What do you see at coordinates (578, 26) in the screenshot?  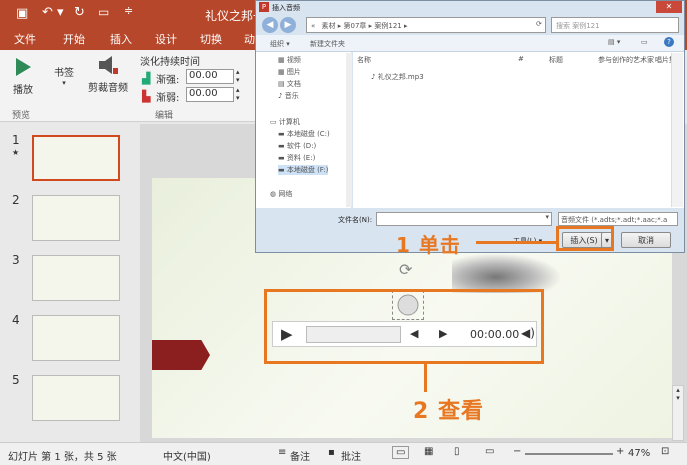 I see `search-placeholder: 搜索 案例121` at bounding box center [578, 26].